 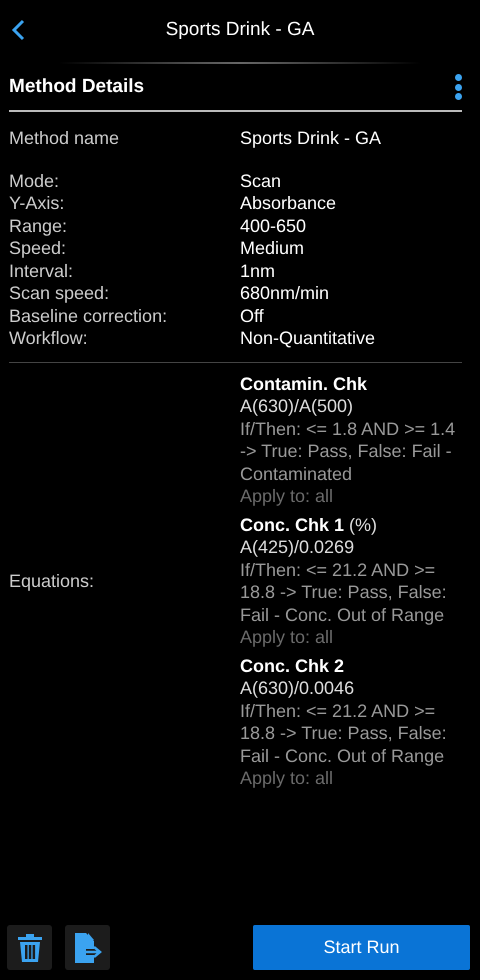 What do you see at coordinates (64, 138) in the screenshot?
I see `field-label: Method name` at bounding box center [64, 138].